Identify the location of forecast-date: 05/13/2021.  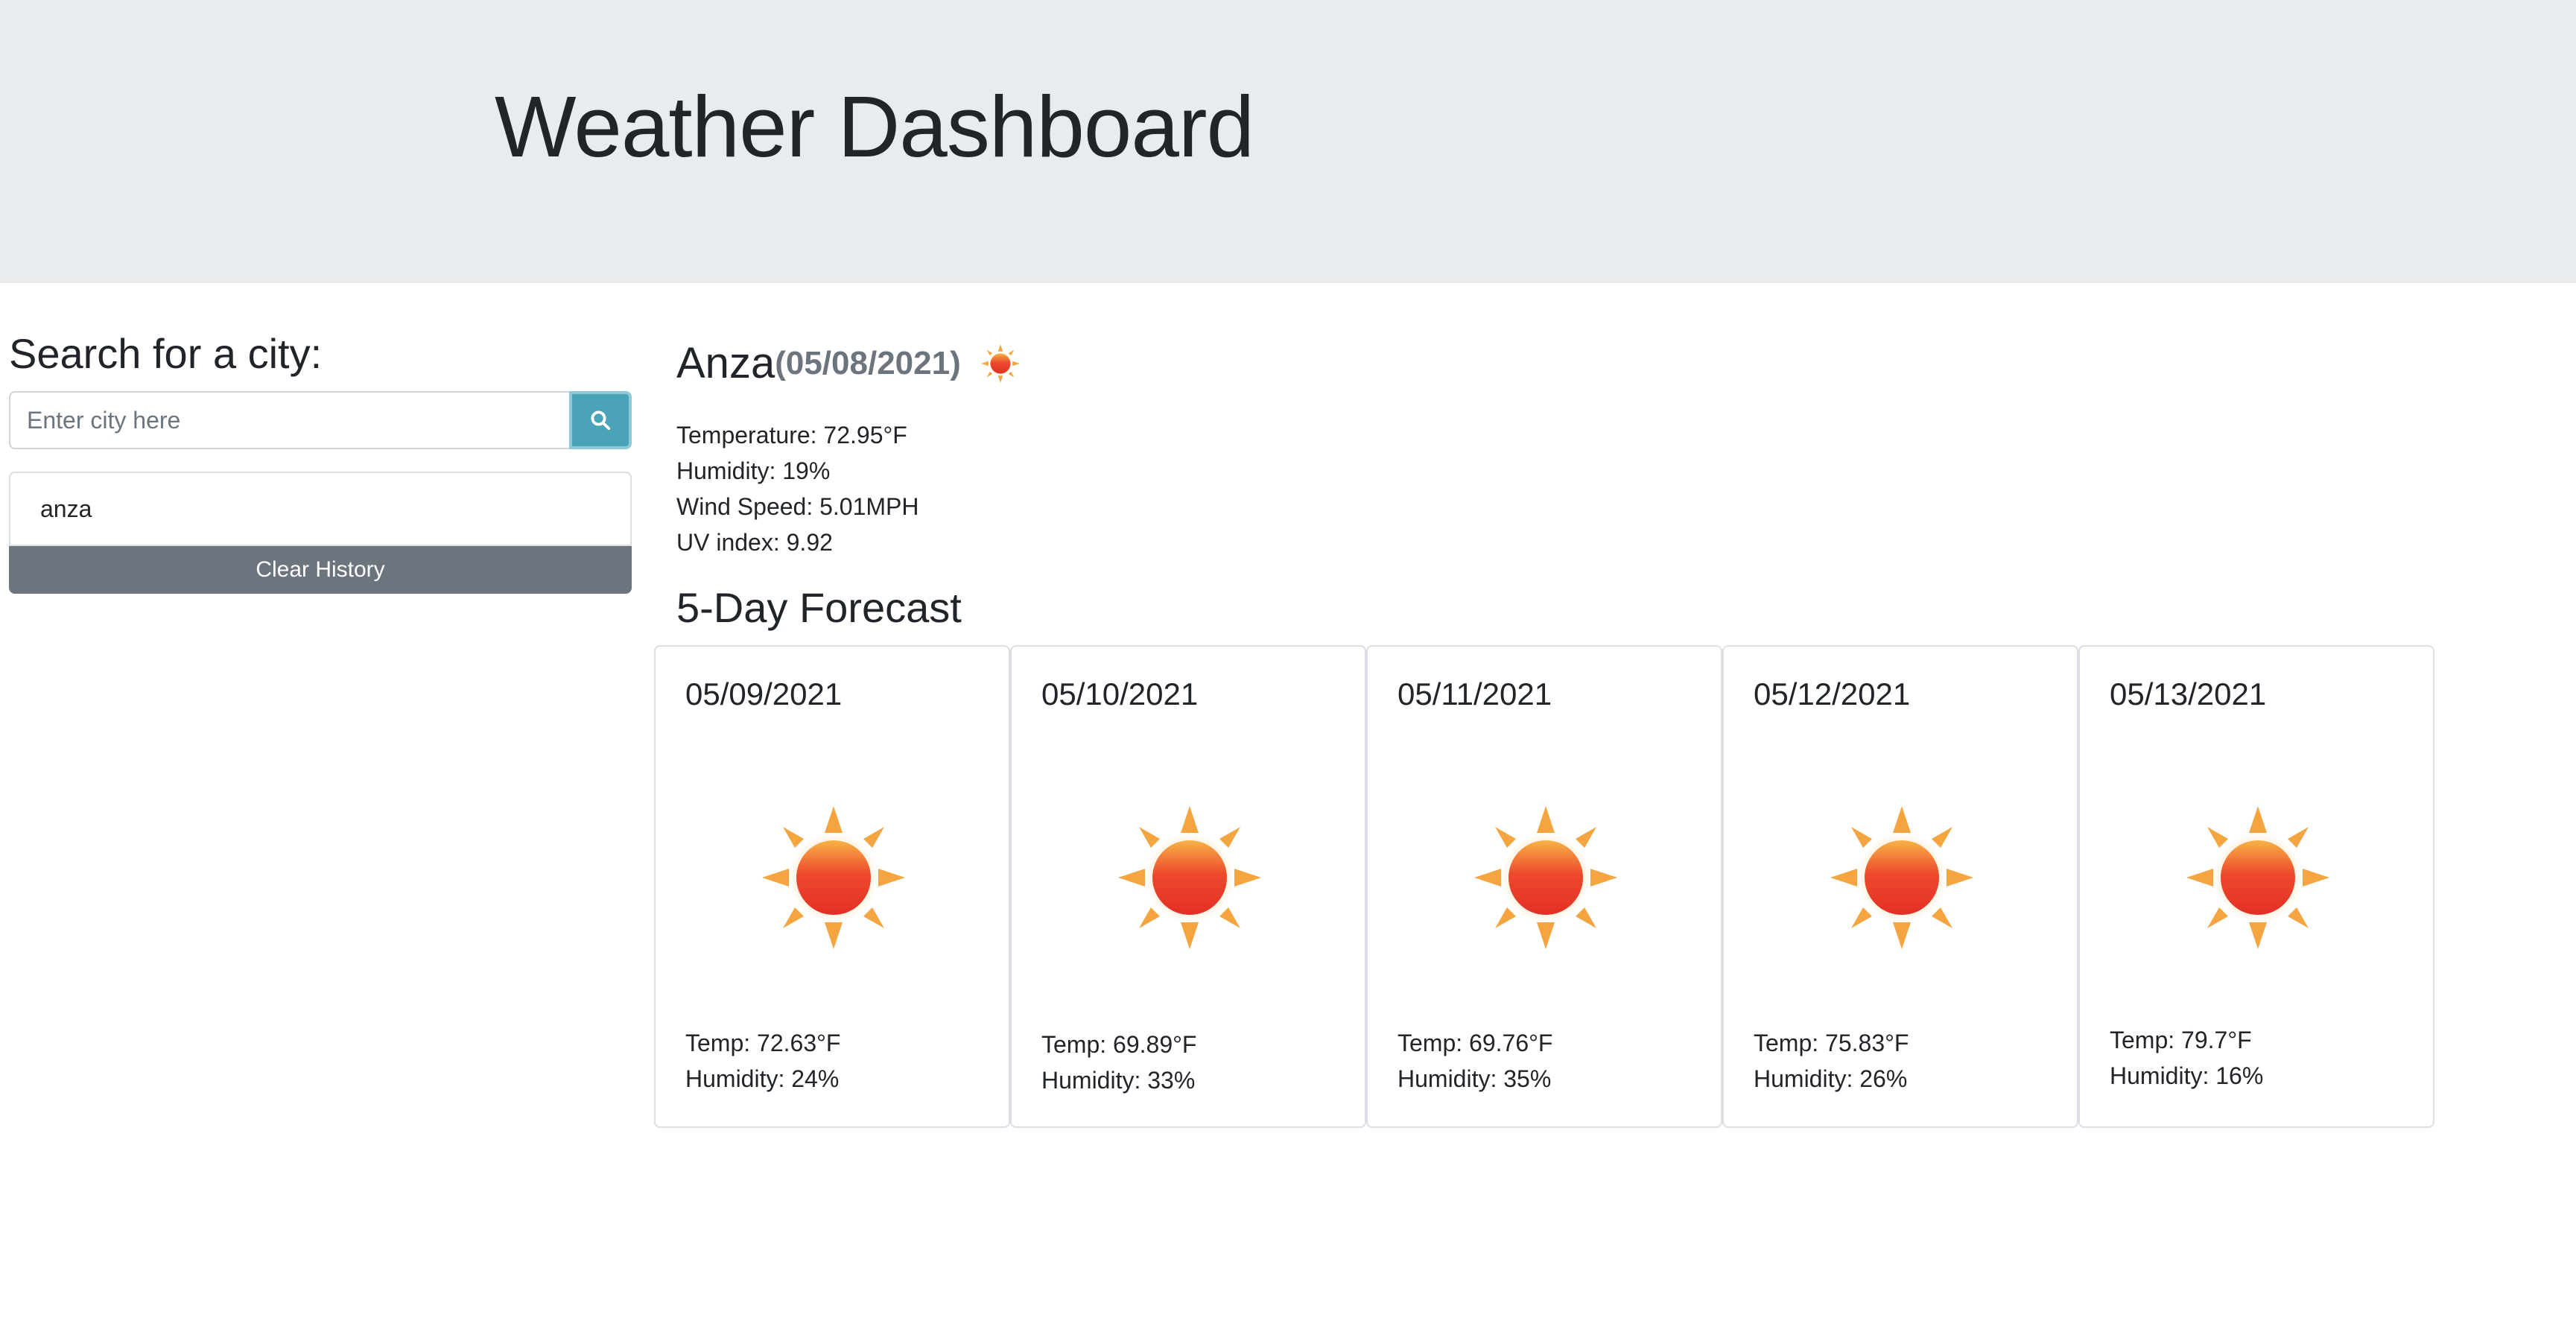
(2188, 693).